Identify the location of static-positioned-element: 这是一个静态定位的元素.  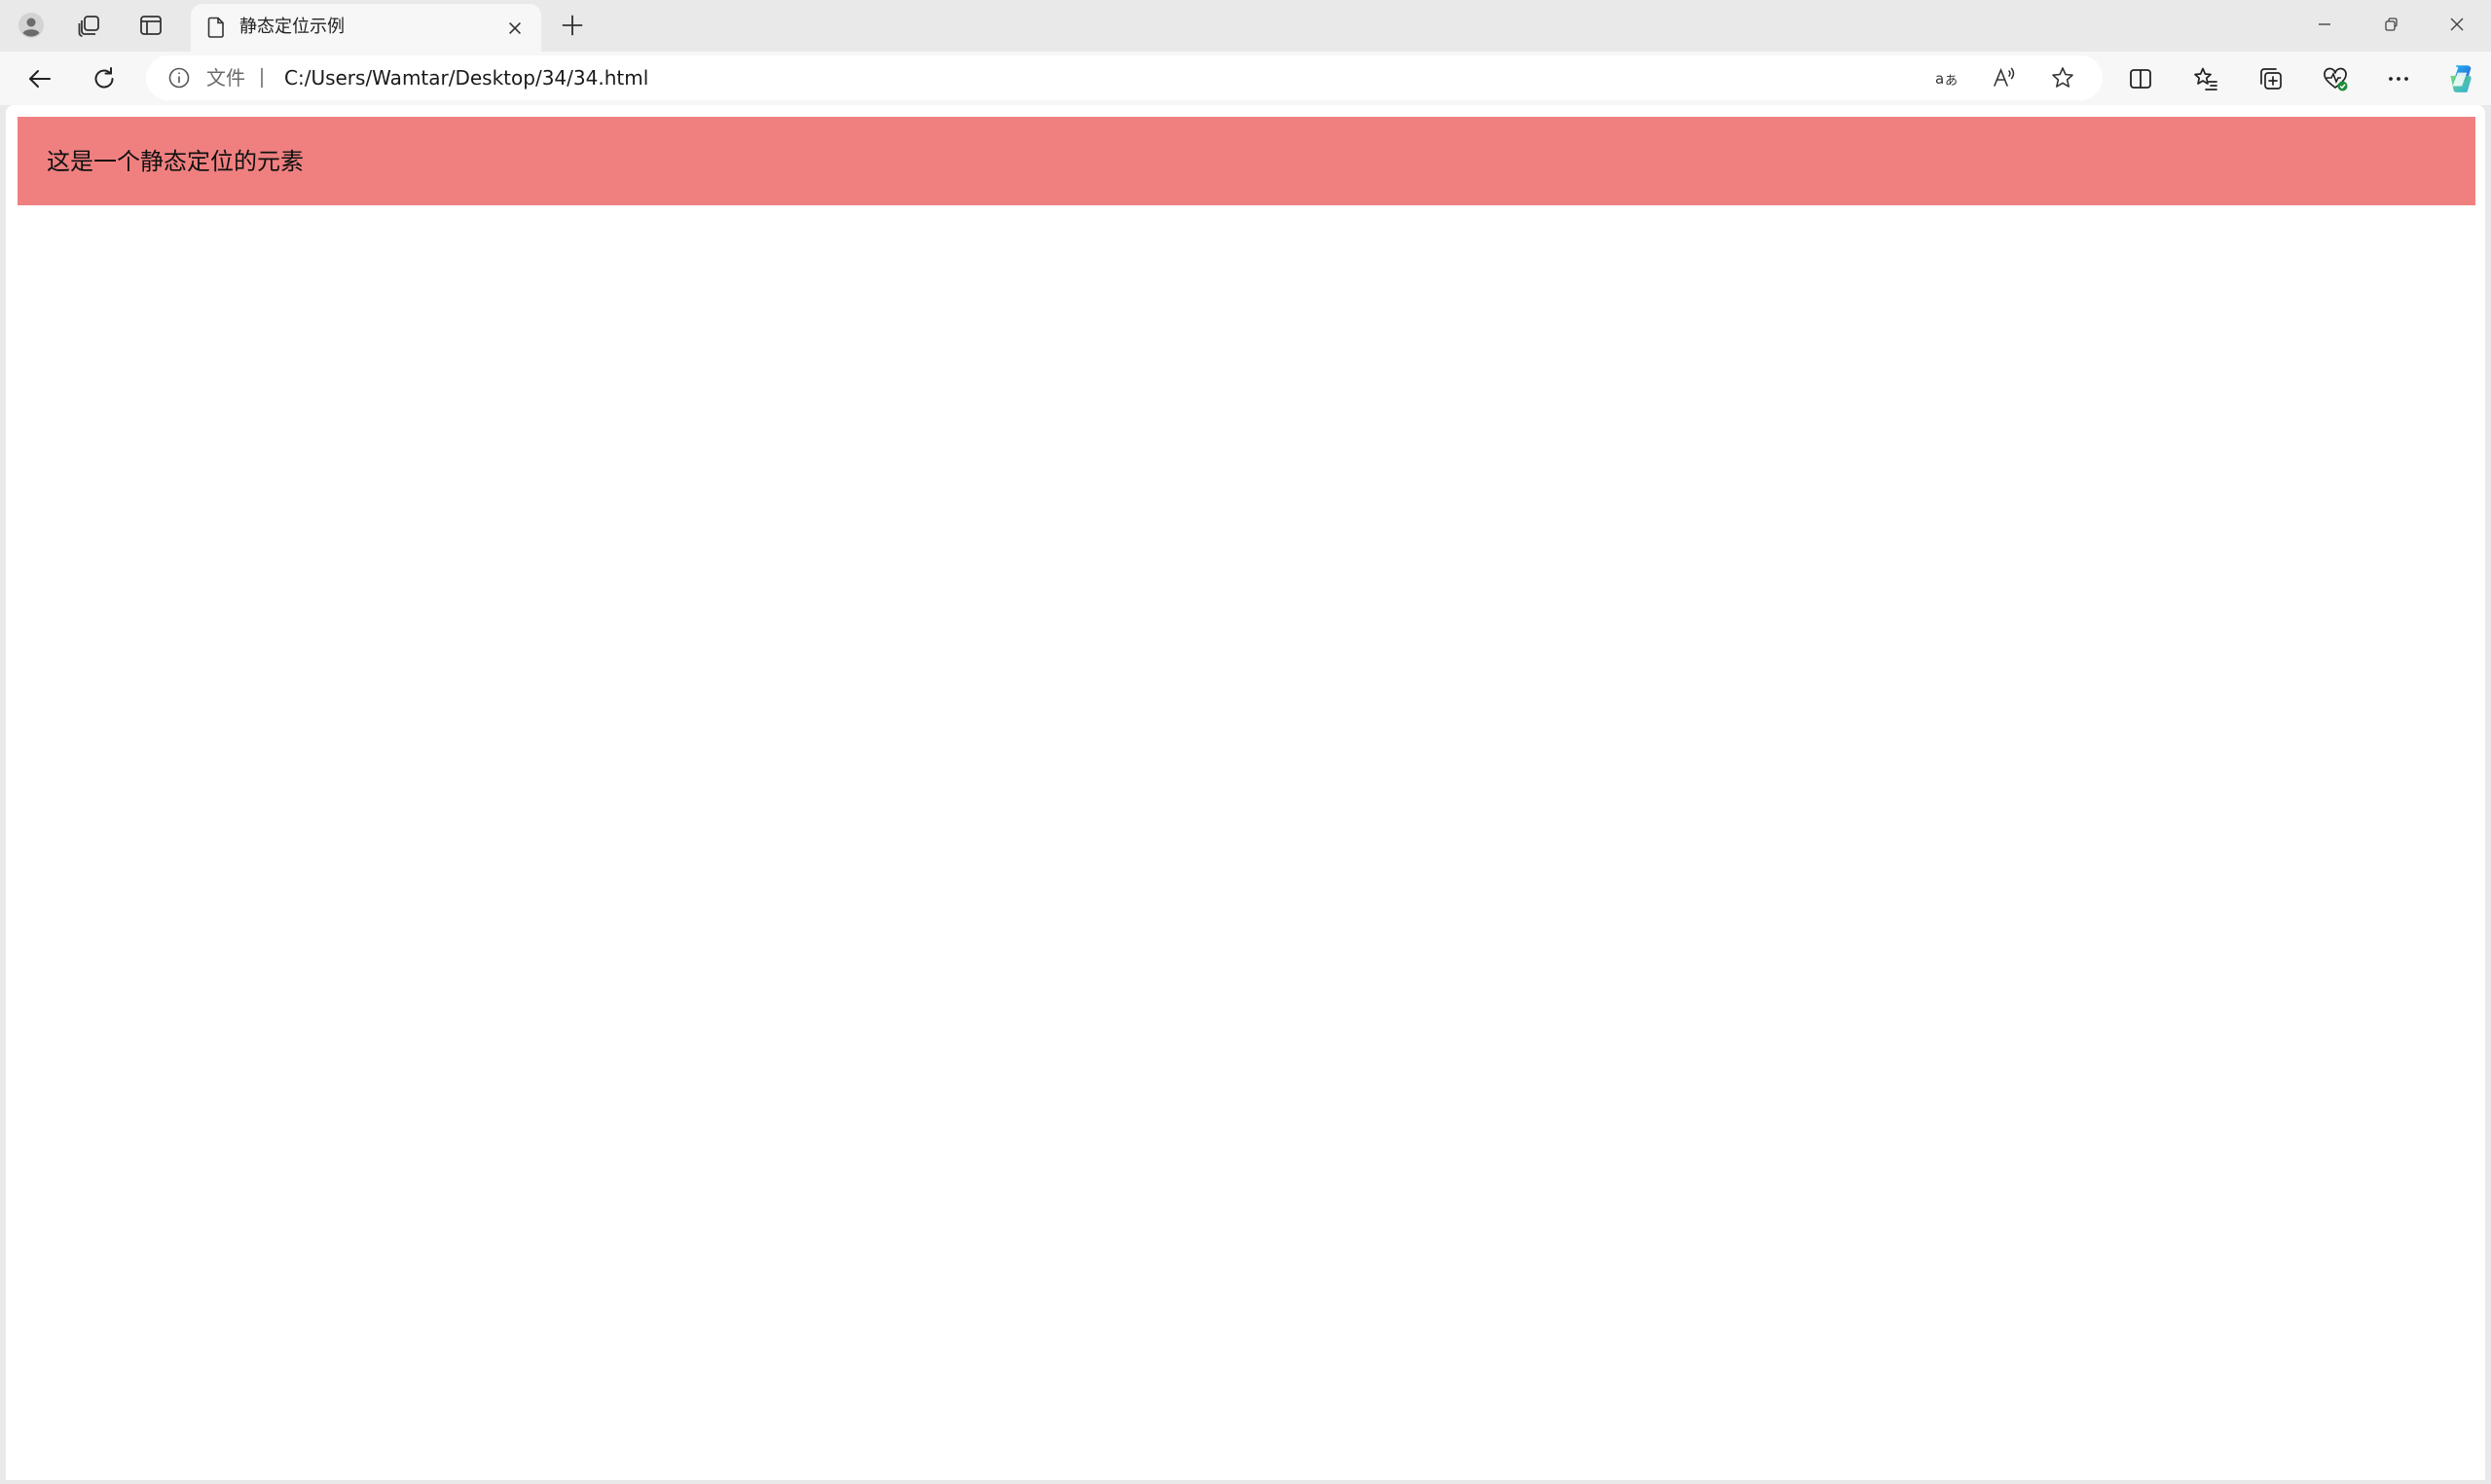
(1246, 161).